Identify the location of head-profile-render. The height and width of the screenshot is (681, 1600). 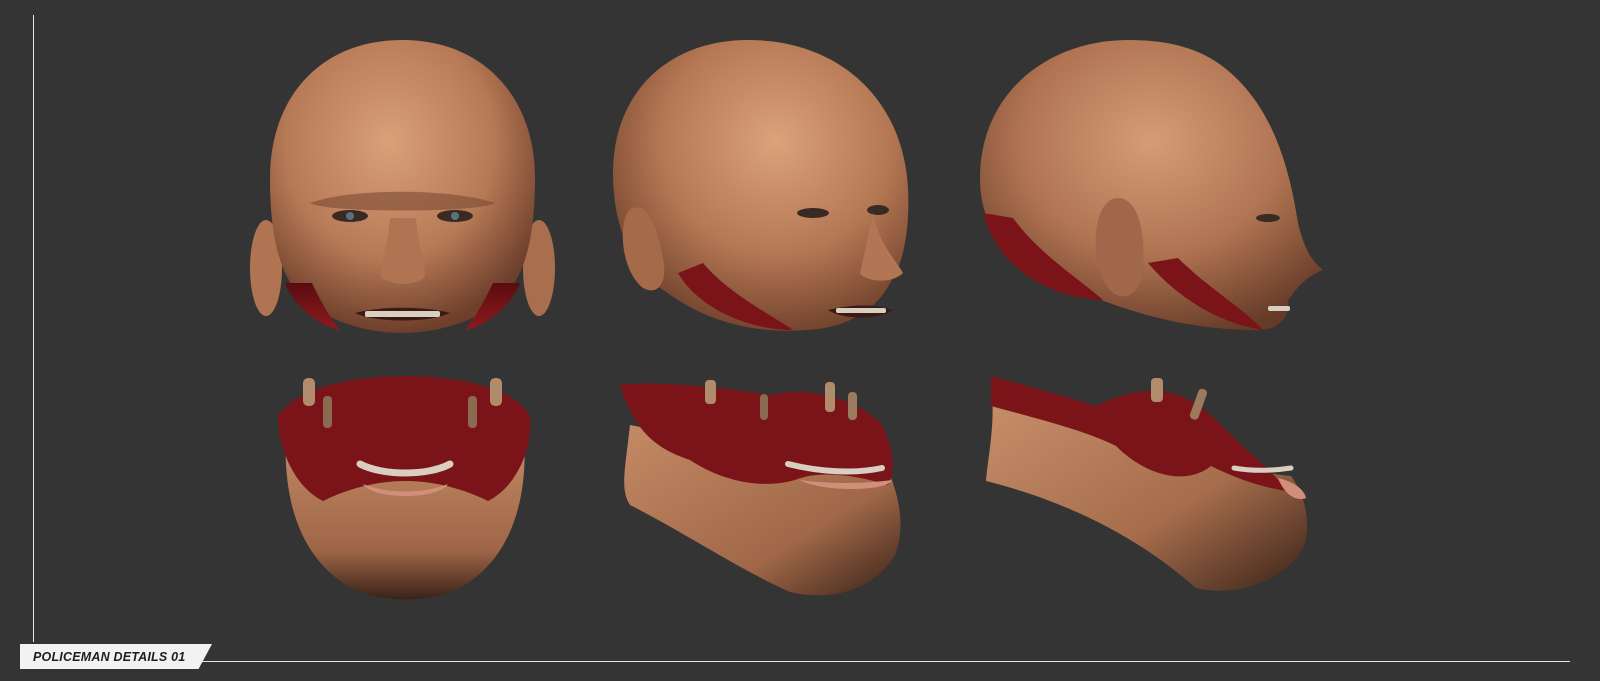
(1153, 188).